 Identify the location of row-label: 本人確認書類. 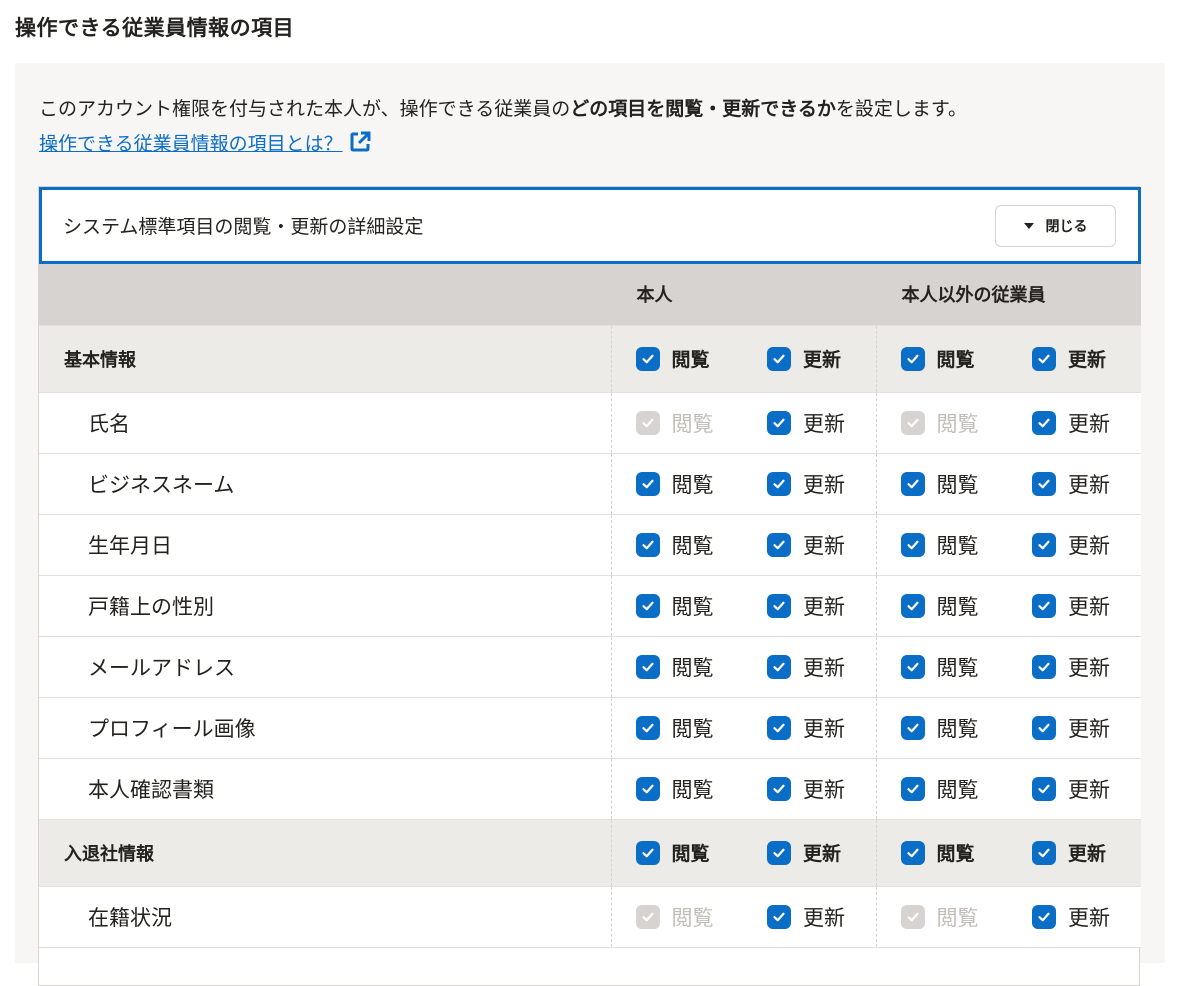
(325, 789).